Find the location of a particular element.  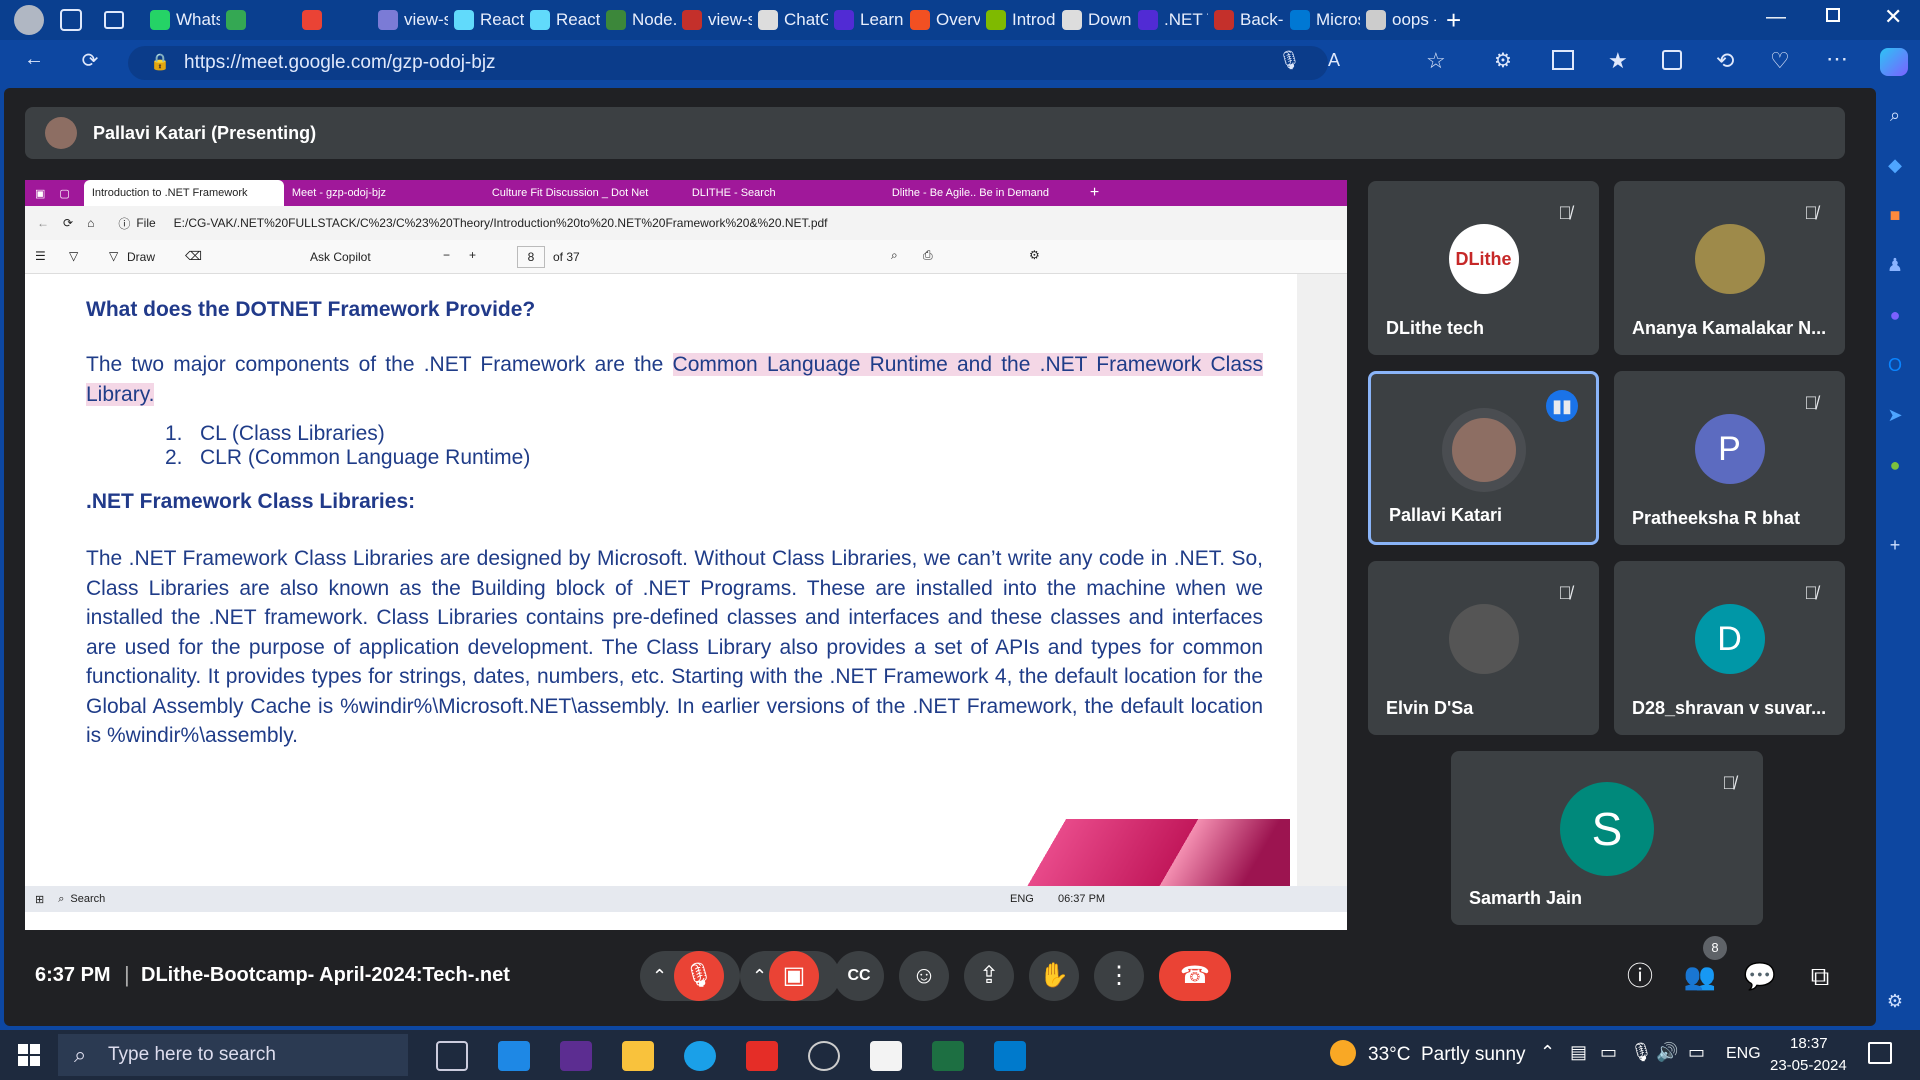

participant-tile-active: ▮▮ Pallavi Katari is located at coordinates (1483, 458).